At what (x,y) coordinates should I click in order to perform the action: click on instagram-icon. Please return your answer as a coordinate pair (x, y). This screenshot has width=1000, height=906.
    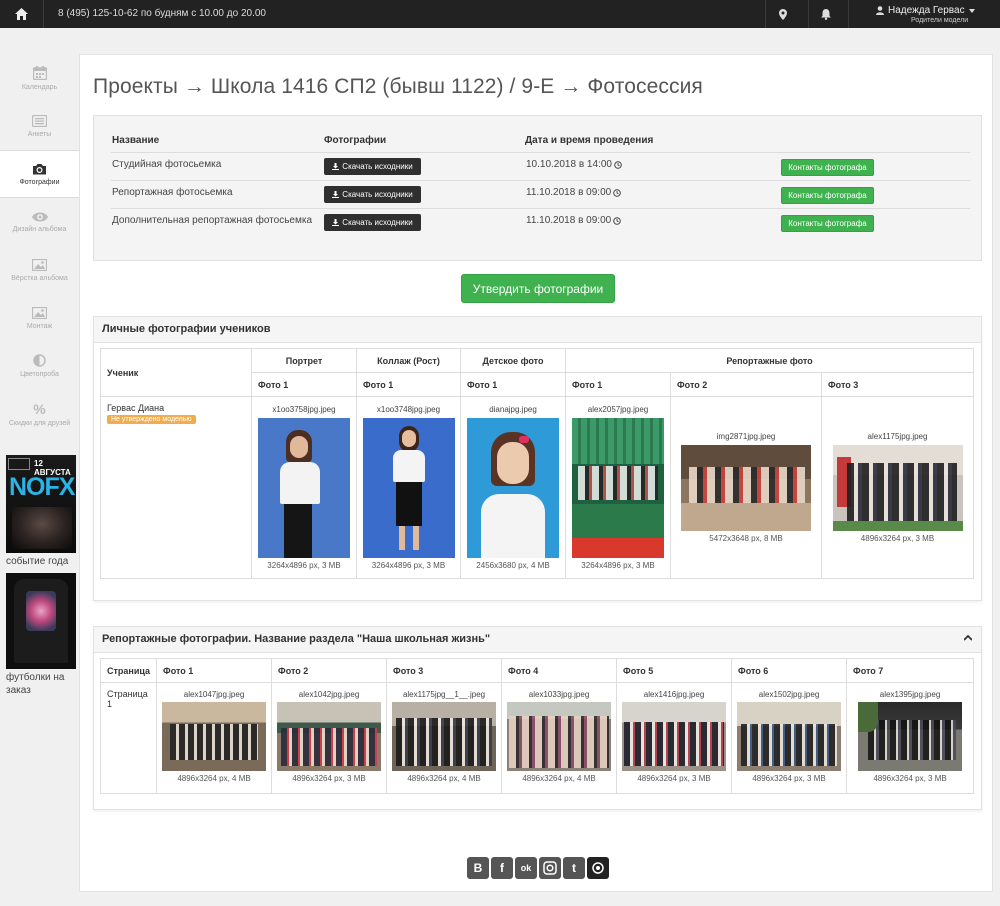
    Looking at the image, I should click on (550, 868).